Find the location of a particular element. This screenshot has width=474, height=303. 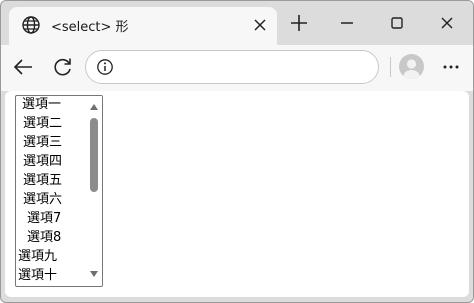

select-option: 選項7 is located at coordinates (44, 218).